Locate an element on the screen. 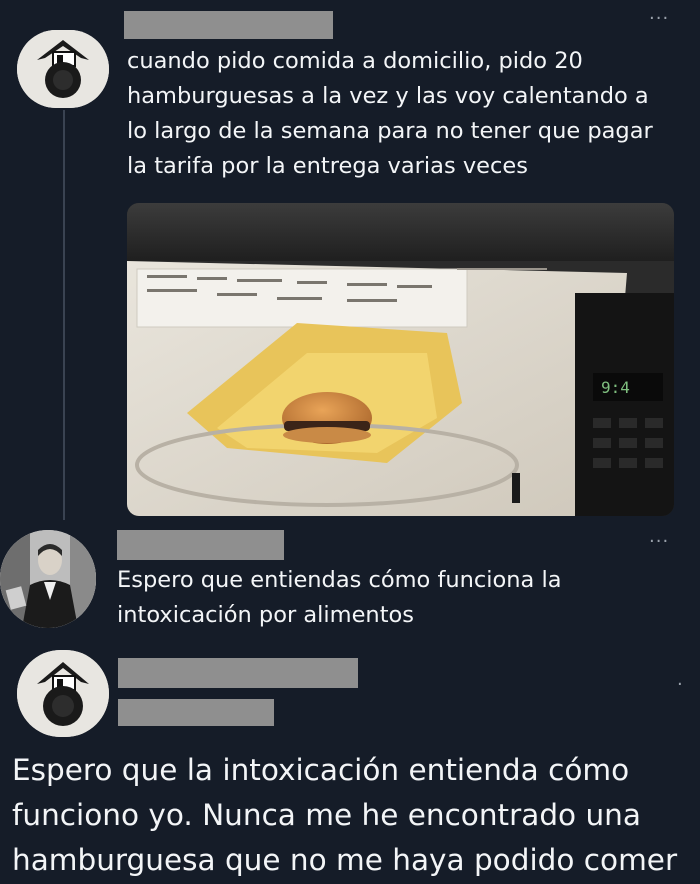 The width and height of the screenshot is (700, 884). microwave-display-time: 9:4 is located at coordinates (615, 387).